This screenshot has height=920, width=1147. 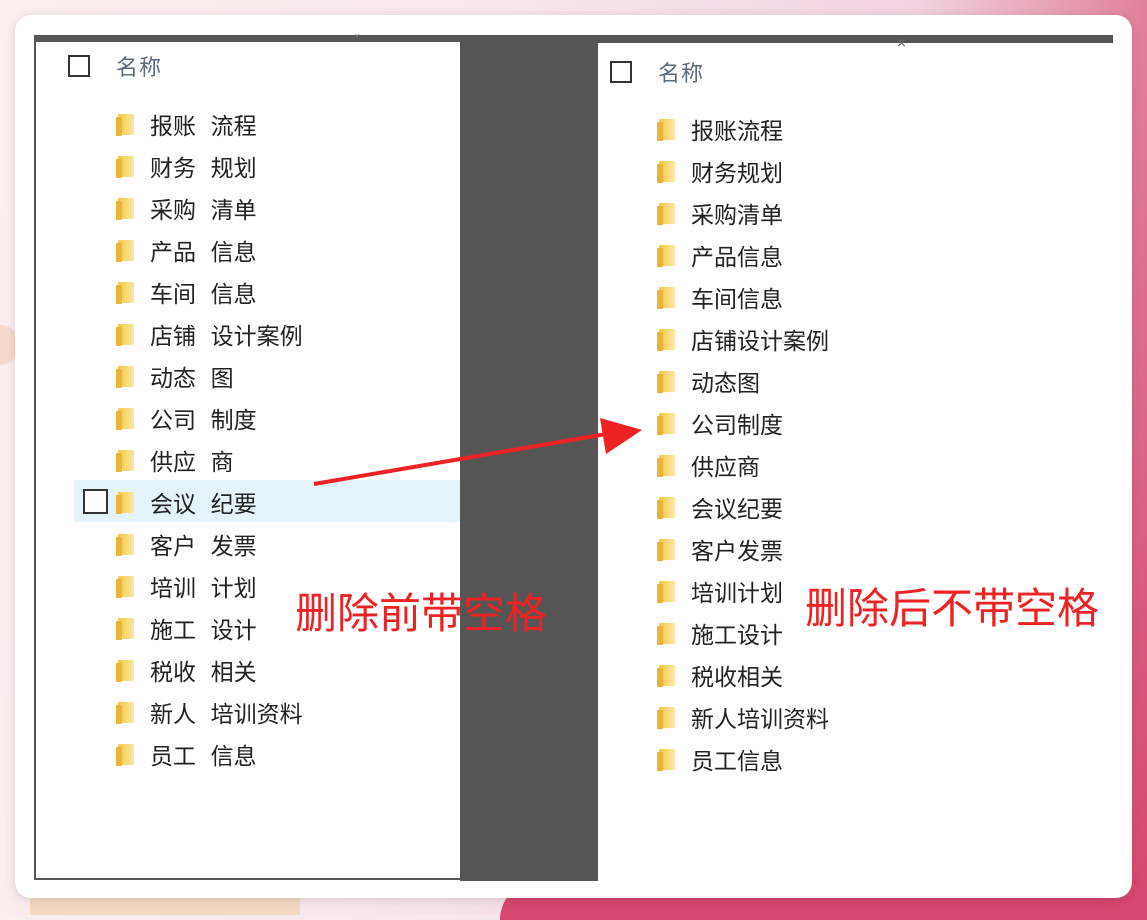 I want to click on annotation-before: 删除前带空格, so click(x=421, y=613).